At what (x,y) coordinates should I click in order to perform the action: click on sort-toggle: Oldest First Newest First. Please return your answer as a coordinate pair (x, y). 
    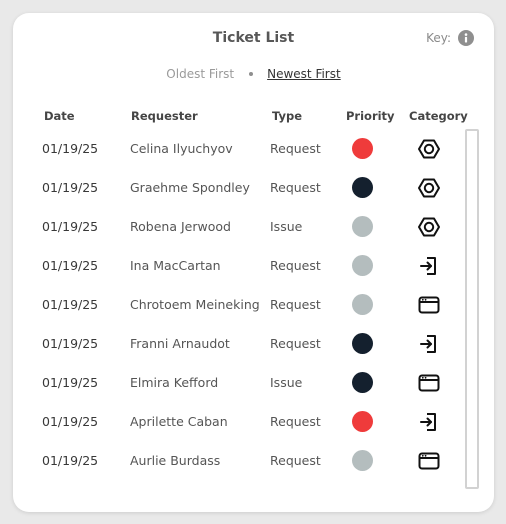
    Looking at the image, I should click on (253, 74).